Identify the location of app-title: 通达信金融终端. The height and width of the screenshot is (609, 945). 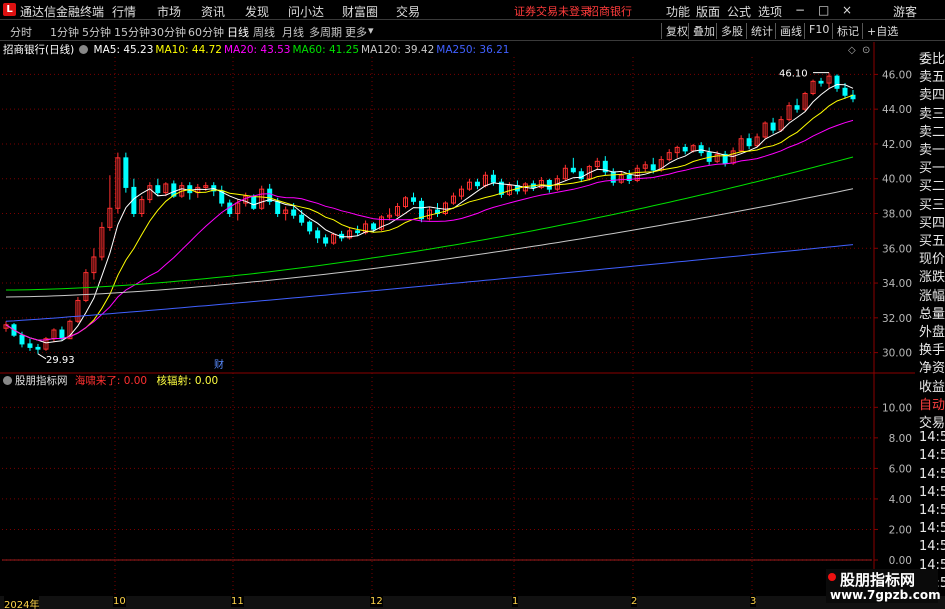
(62, 12).